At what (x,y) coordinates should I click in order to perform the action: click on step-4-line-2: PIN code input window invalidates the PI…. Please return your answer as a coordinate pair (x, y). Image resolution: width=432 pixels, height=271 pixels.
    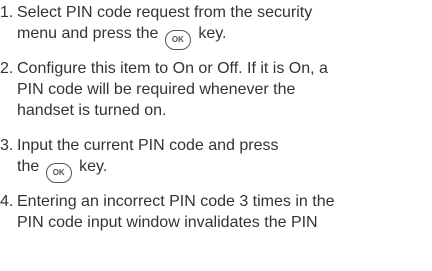
    Looking at the image, I should click on (167, 222).